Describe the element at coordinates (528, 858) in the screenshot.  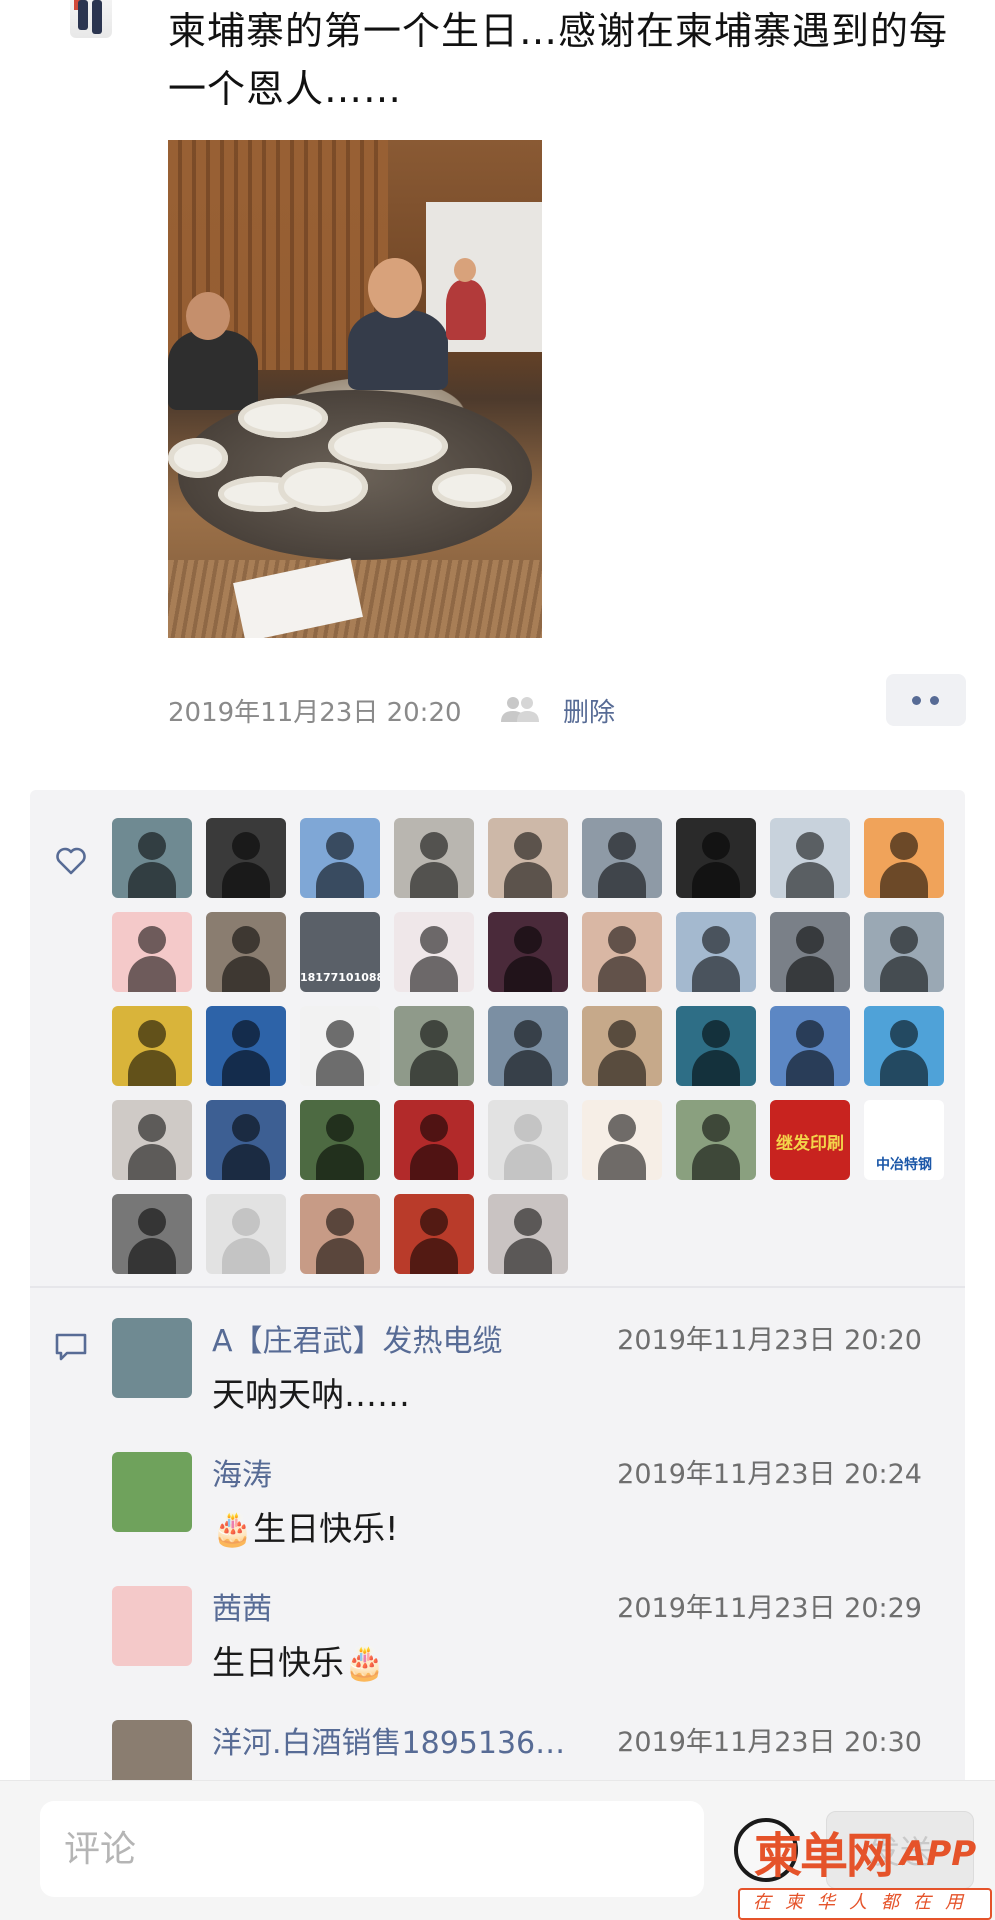
I see `avatar-selfie-car` at that location.